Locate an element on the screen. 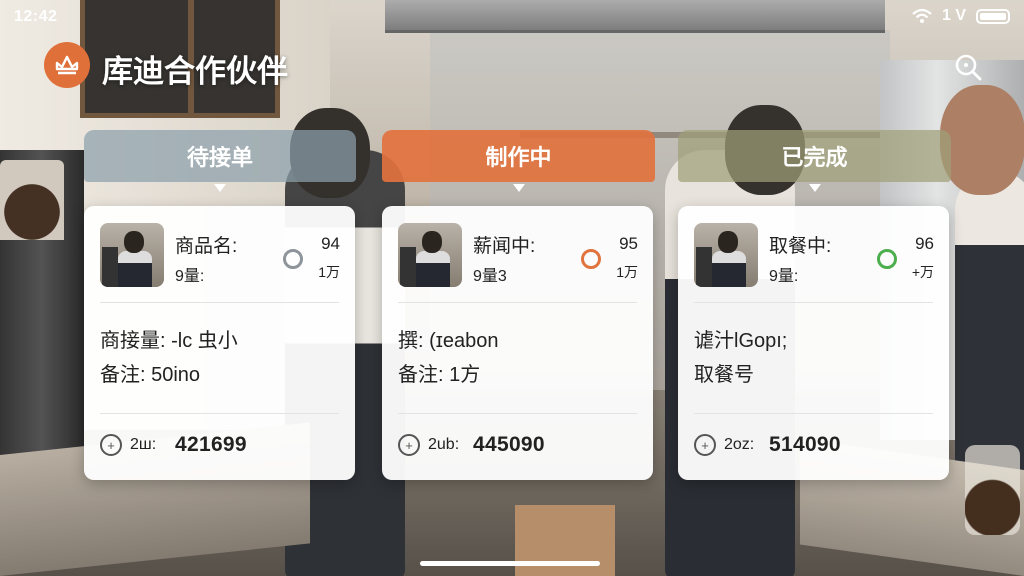  order-title: 商品名: is located at coordinates (206, 246).